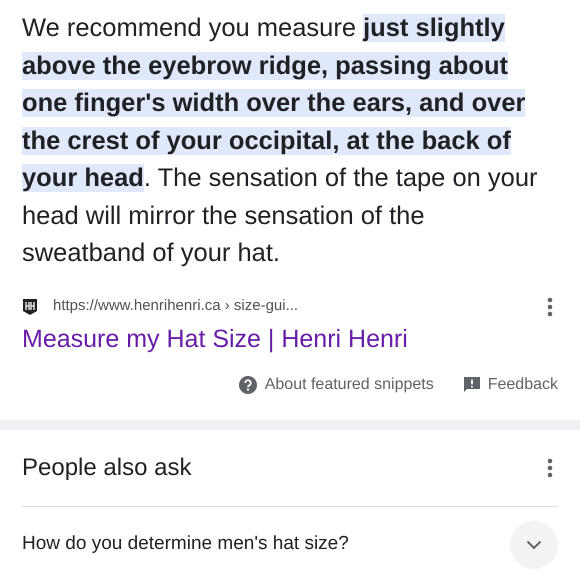 The image size is (580, 580). I want to click on result-title-link: Measure my Hat Size | Henri Henri, so click(290, 338).